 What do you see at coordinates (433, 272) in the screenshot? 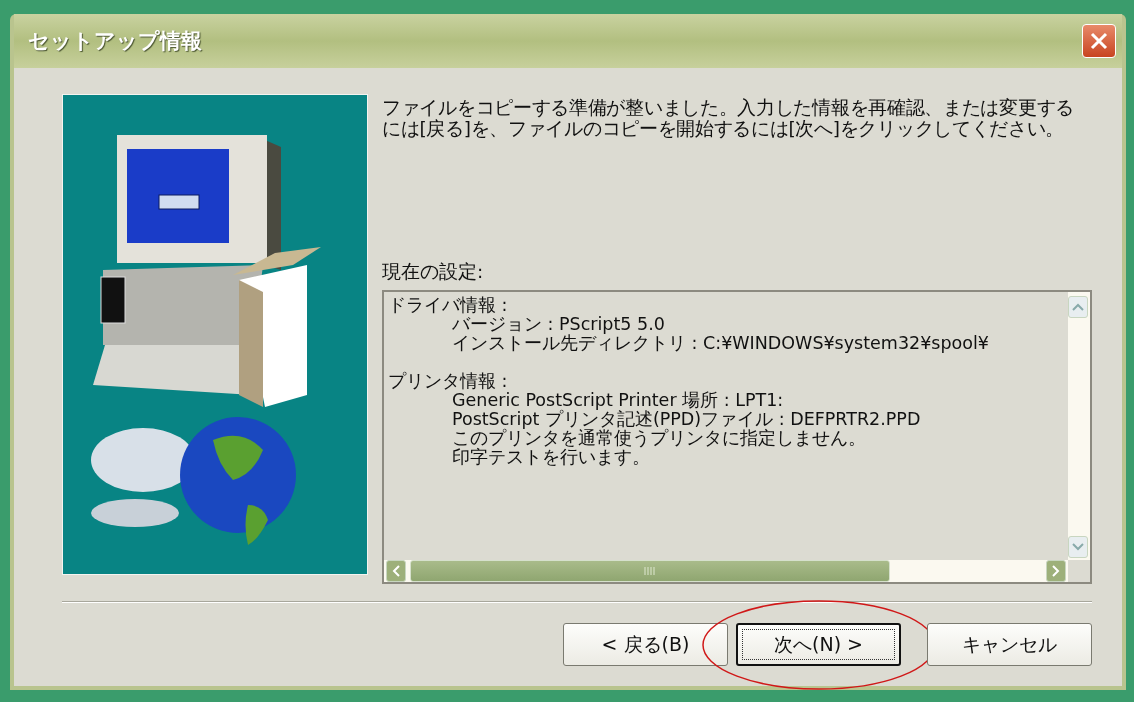
I see `settings-label: 現在の設定:` at bounding box center [433, 272].